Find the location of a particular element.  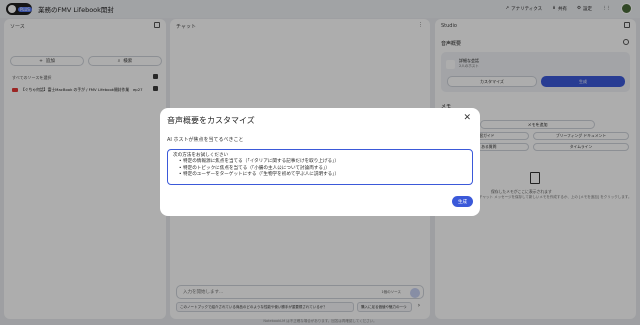

close-icon: ✕ is located at coordinates (467, 118).